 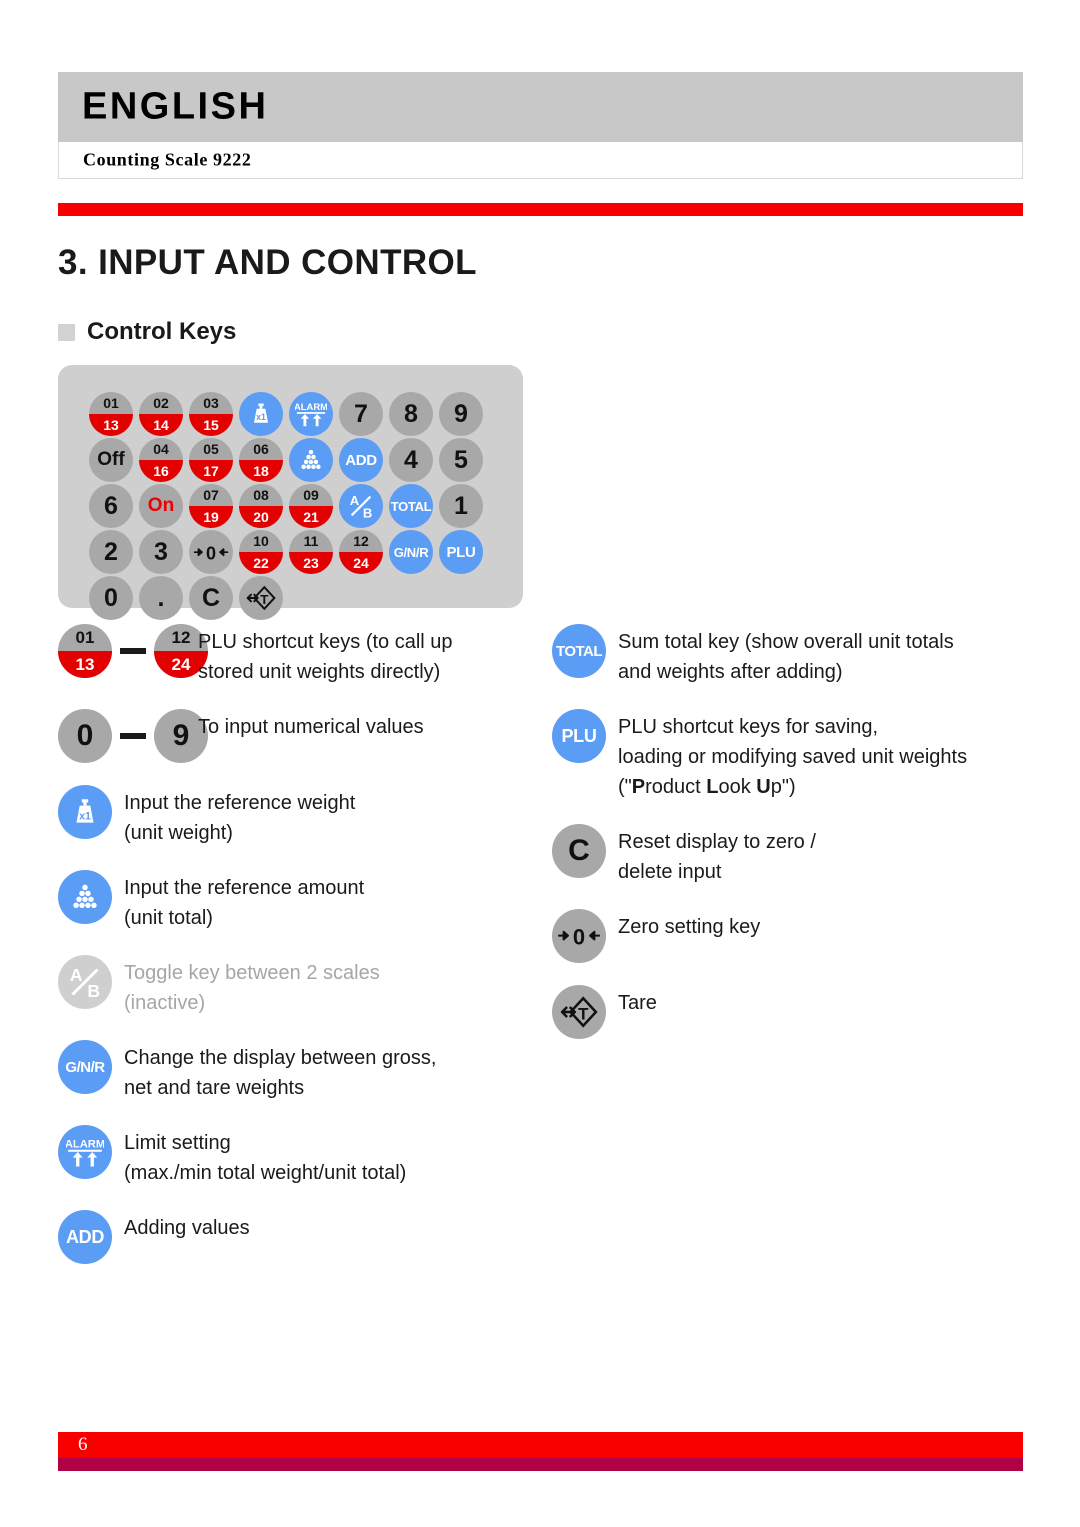 I want to click on key-label: G/N/R, so click(x=85, y=1067).